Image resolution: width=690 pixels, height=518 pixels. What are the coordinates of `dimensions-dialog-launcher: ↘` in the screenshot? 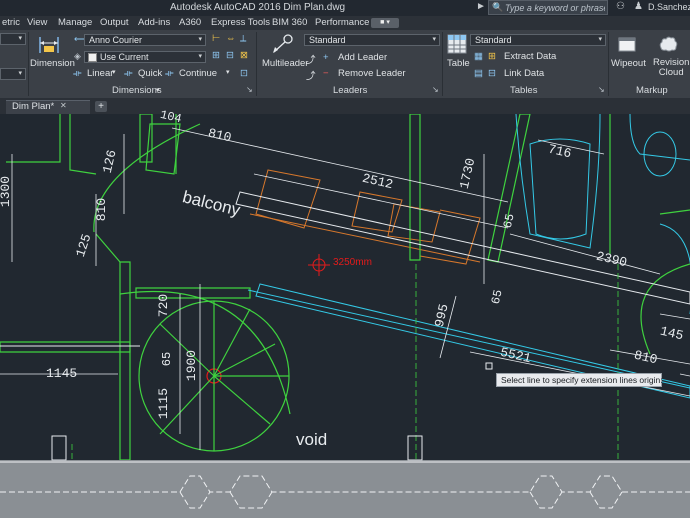 It's located at (249, 89).